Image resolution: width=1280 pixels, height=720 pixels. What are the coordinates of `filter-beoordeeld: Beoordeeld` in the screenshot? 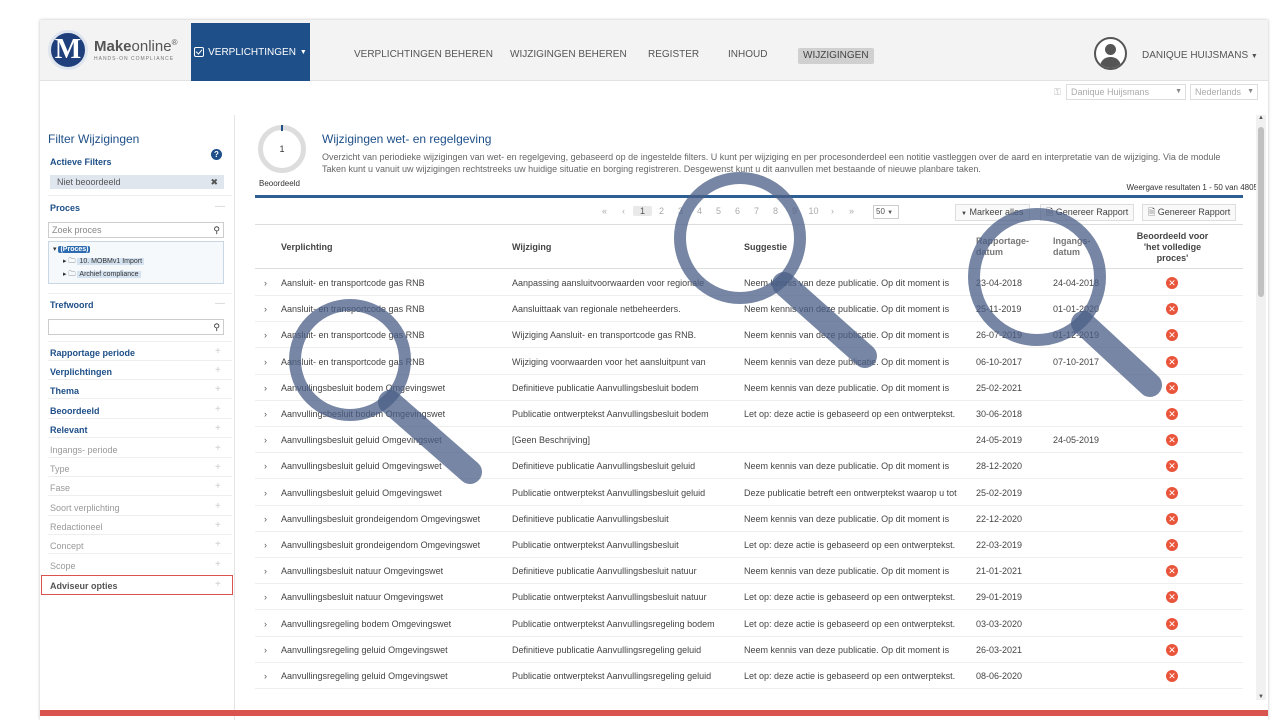 It's located at (75, 411).